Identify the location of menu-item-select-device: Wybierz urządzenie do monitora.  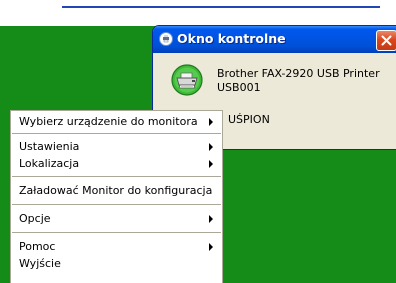
(116, 121).